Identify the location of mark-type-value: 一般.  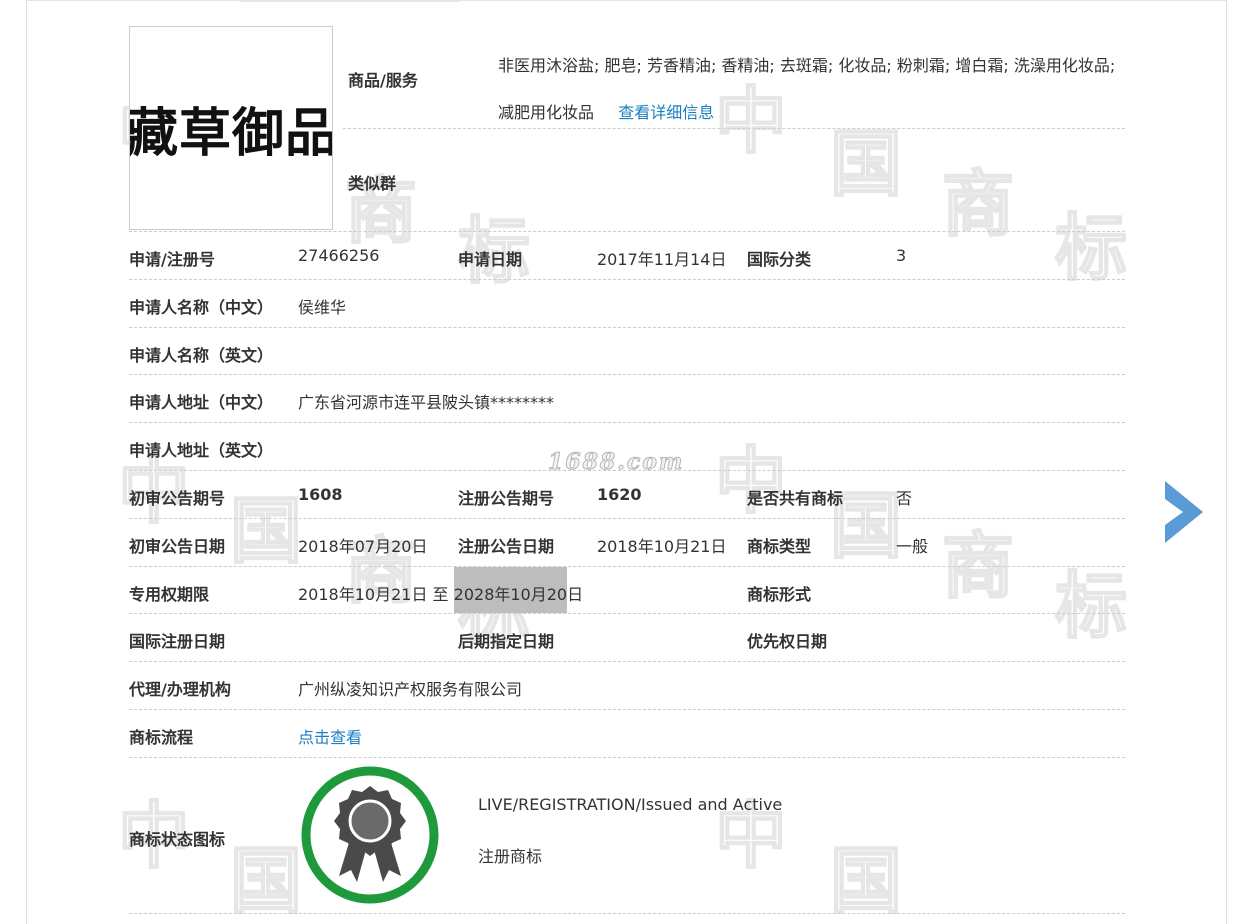
(912, 546).